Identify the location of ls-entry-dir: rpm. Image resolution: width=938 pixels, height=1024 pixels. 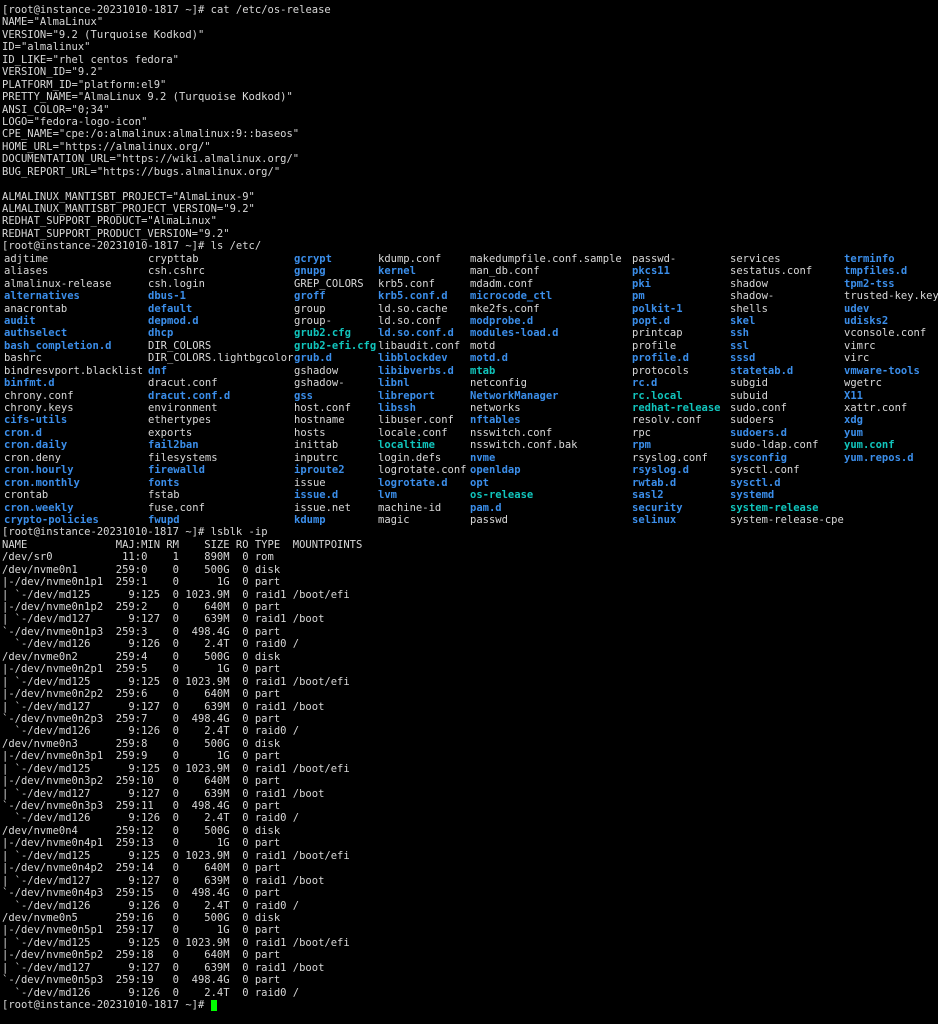
(641, 445).